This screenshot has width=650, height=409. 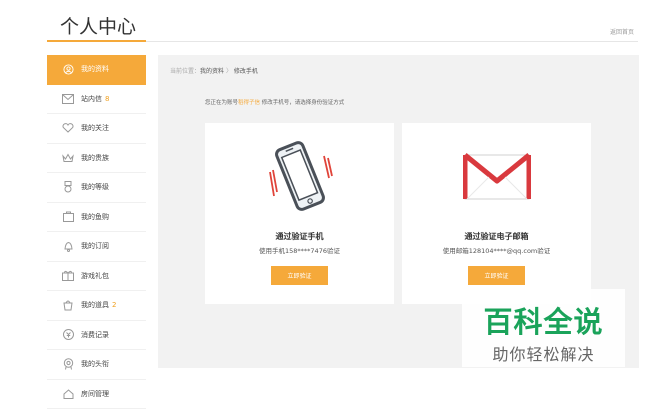 I want to click on badge-icon, so click(x=68, y=364).